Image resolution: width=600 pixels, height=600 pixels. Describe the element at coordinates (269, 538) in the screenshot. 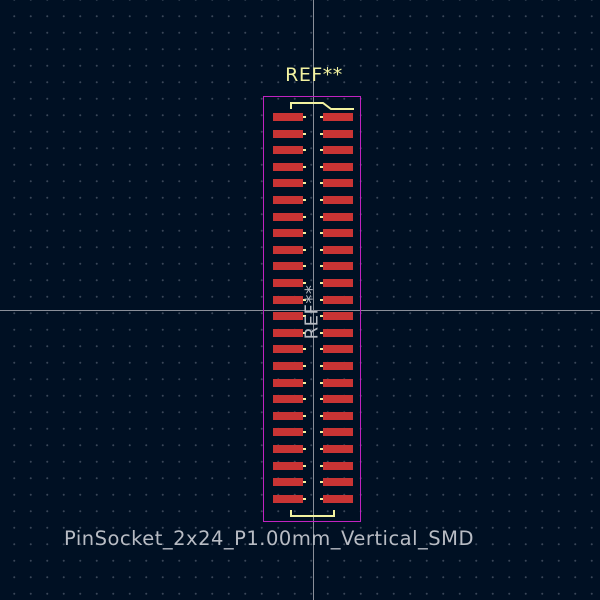

I see `footprint-name-label: PinSocket_2x24_P1.00mm_Vertical_SMD` at that location.